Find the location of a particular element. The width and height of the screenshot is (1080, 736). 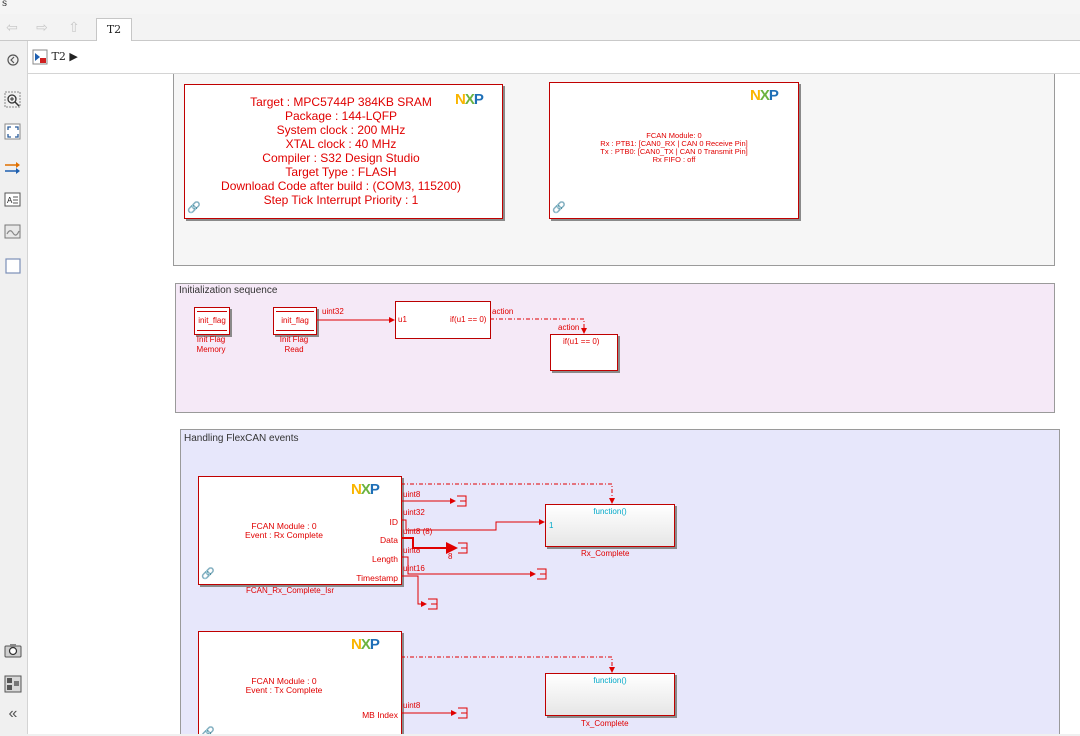

address-bar: T2 ▶ is located at coordinates (554, 57).